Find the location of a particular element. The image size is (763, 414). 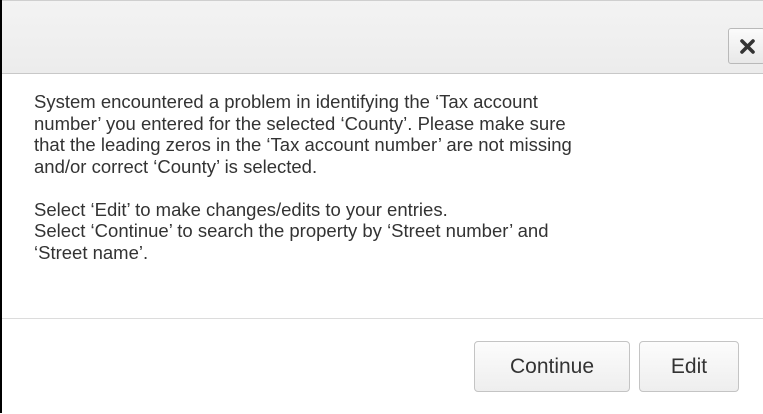

message-line: and/or correct ‘County’ is selected. is located at coordinates (176, 166).